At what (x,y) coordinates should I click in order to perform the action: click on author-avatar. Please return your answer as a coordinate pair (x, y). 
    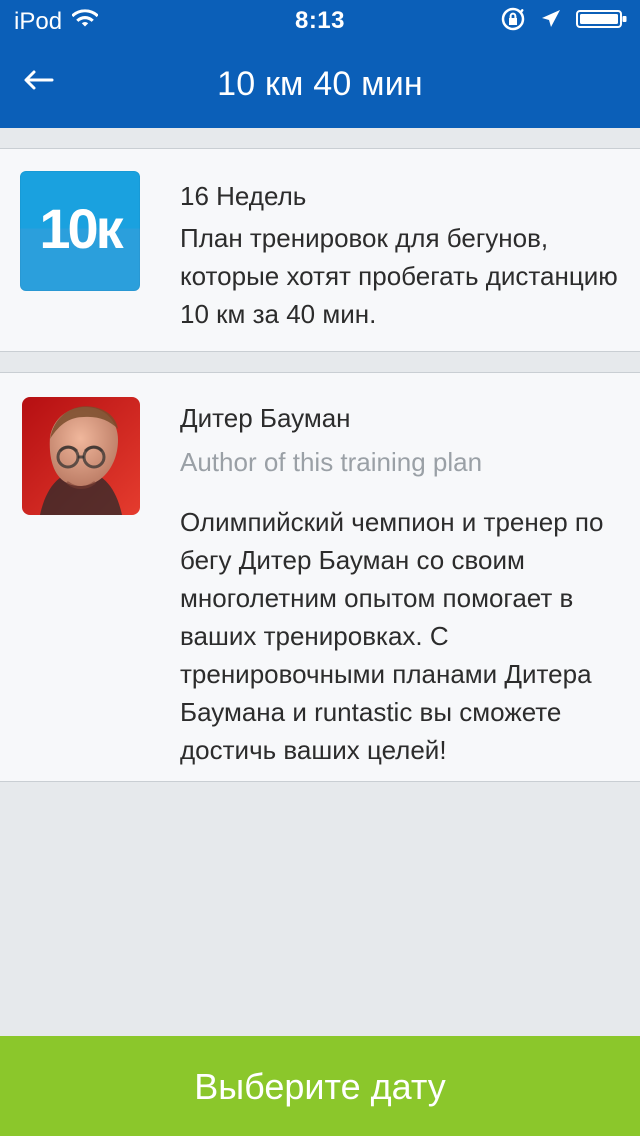
    Looking at the image, I should click on (81, 456).